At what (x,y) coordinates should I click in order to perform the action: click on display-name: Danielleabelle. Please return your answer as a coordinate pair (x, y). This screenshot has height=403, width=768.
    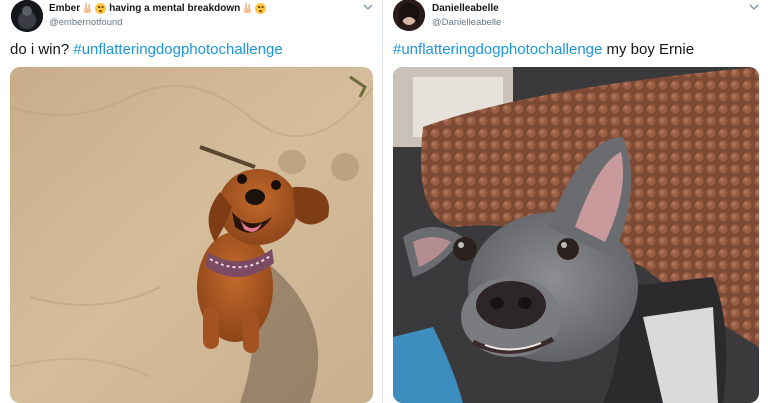
    Looking at the image, I should click on (465, 8).